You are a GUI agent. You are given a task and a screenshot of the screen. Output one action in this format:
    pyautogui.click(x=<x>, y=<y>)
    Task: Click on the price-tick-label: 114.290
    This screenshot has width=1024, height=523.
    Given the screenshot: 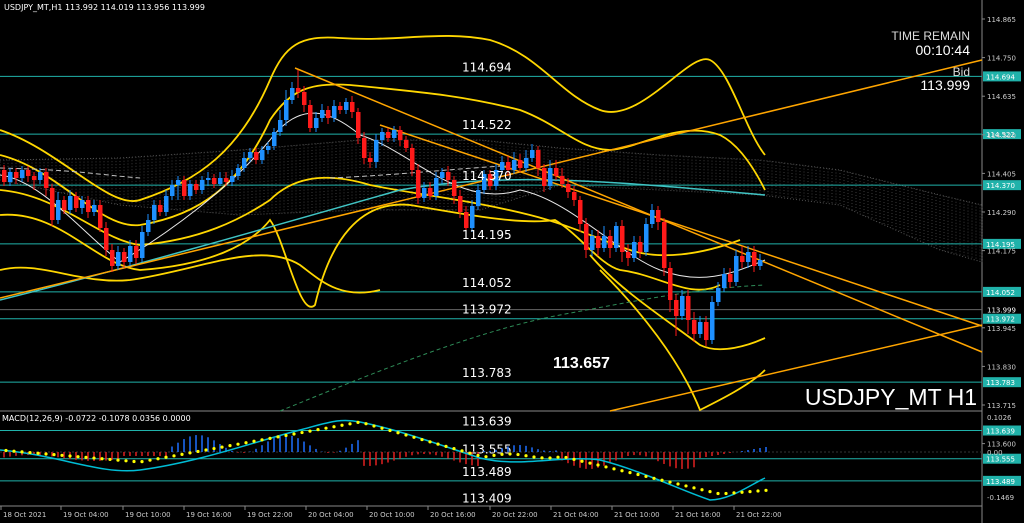 What is the action you would take?
    pyautogui.click(x=1001, y=213)
    